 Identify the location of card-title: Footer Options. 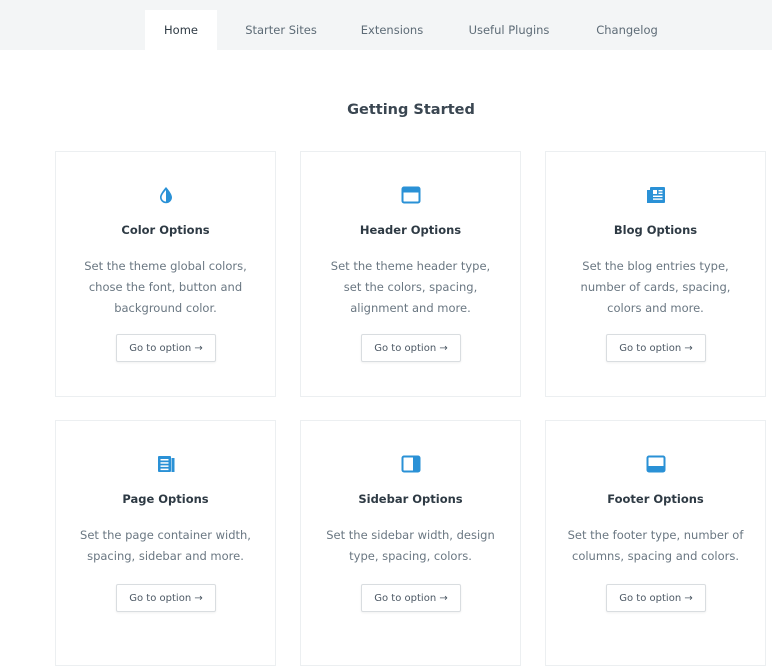
(655, 499).